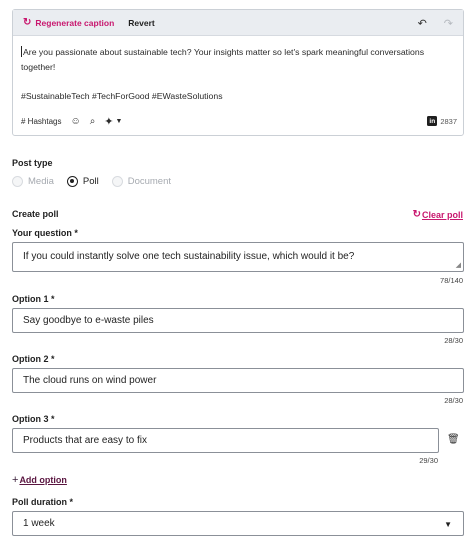 This screenshot has height=541, width=475. What do you see at coordinates (90, 181) in the screenshot?
I see `radio-label-poll: Poll` at bounding box center [90, 181].